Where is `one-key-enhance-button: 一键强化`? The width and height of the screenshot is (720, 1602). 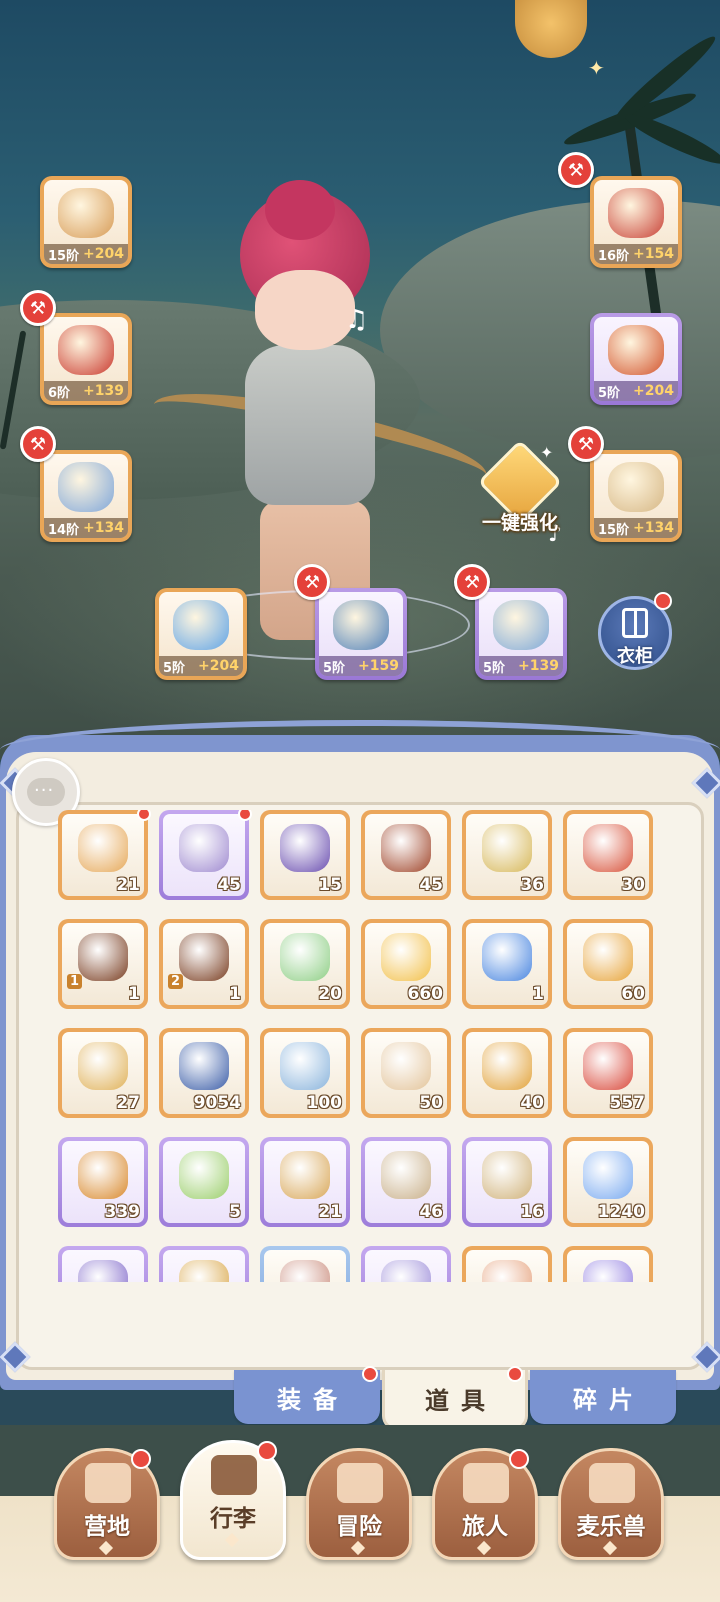
one-key-enhance-button: 一键强化 is located at coordinates (520, 492).